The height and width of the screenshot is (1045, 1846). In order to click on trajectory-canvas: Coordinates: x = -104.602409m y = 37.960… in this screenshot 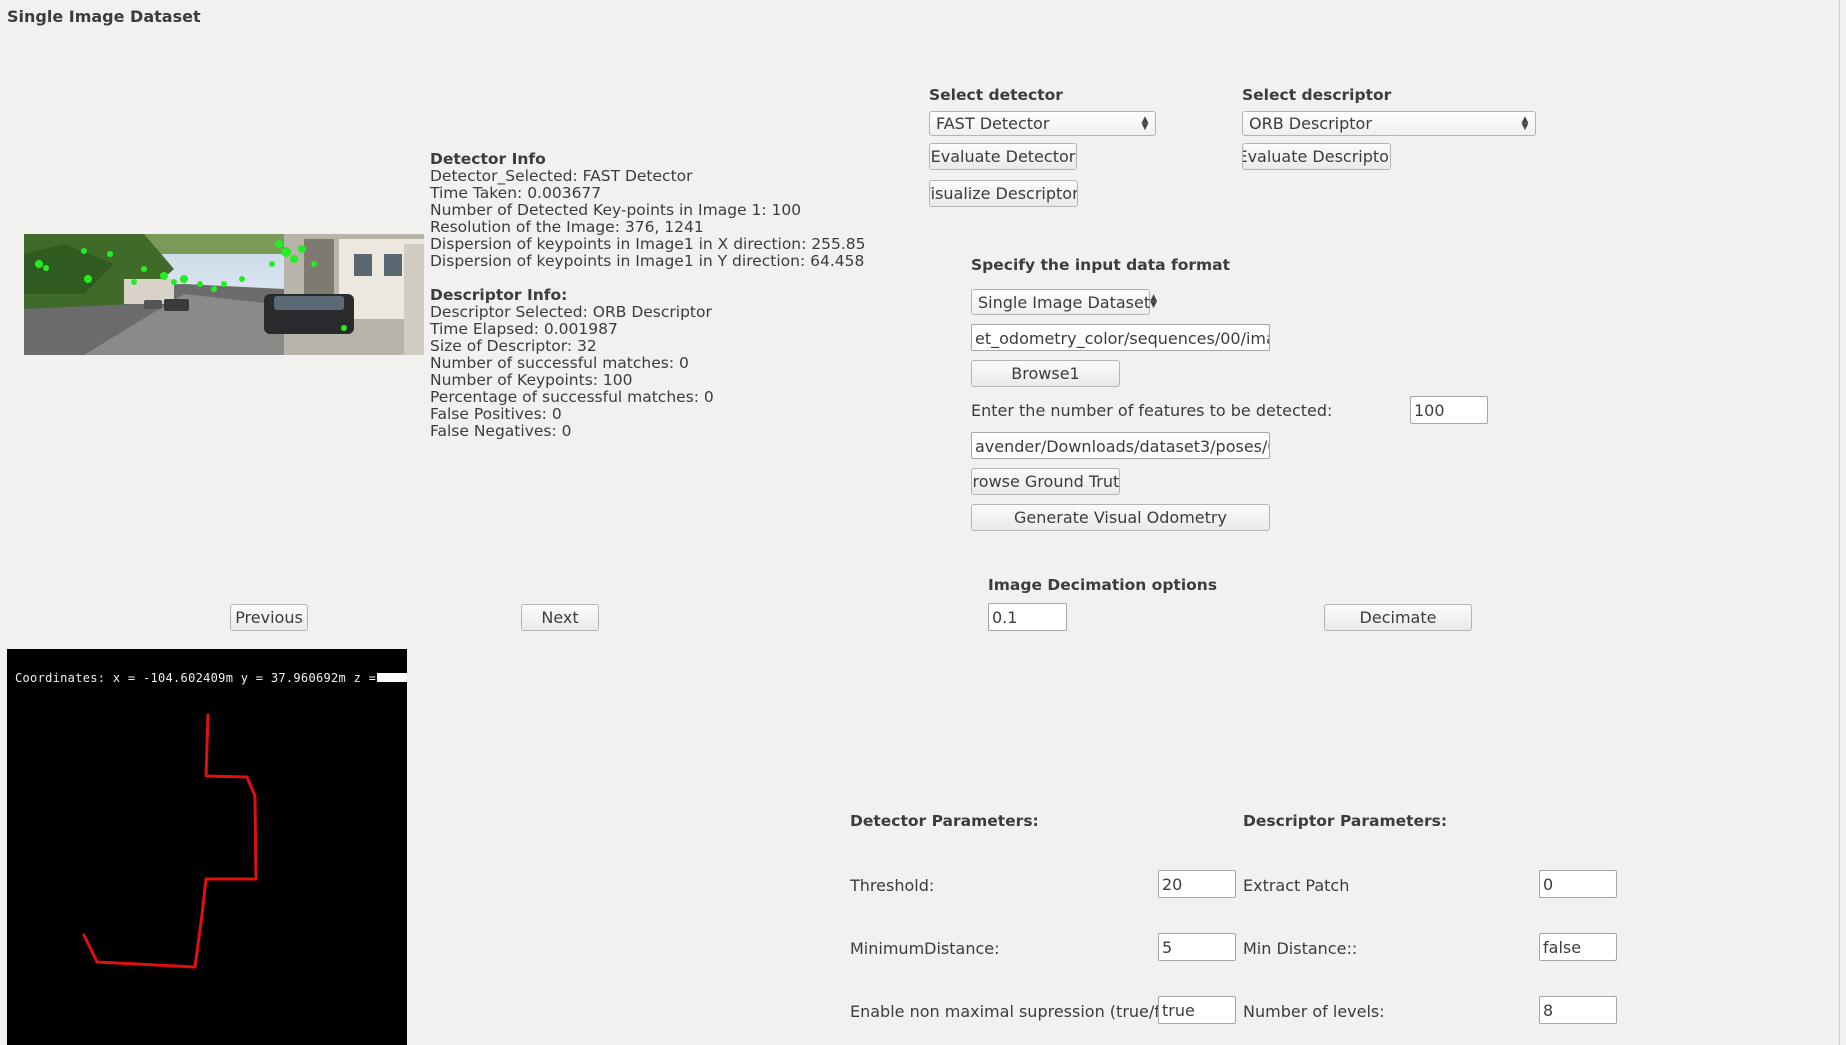, I will do `click(207, 847)`.